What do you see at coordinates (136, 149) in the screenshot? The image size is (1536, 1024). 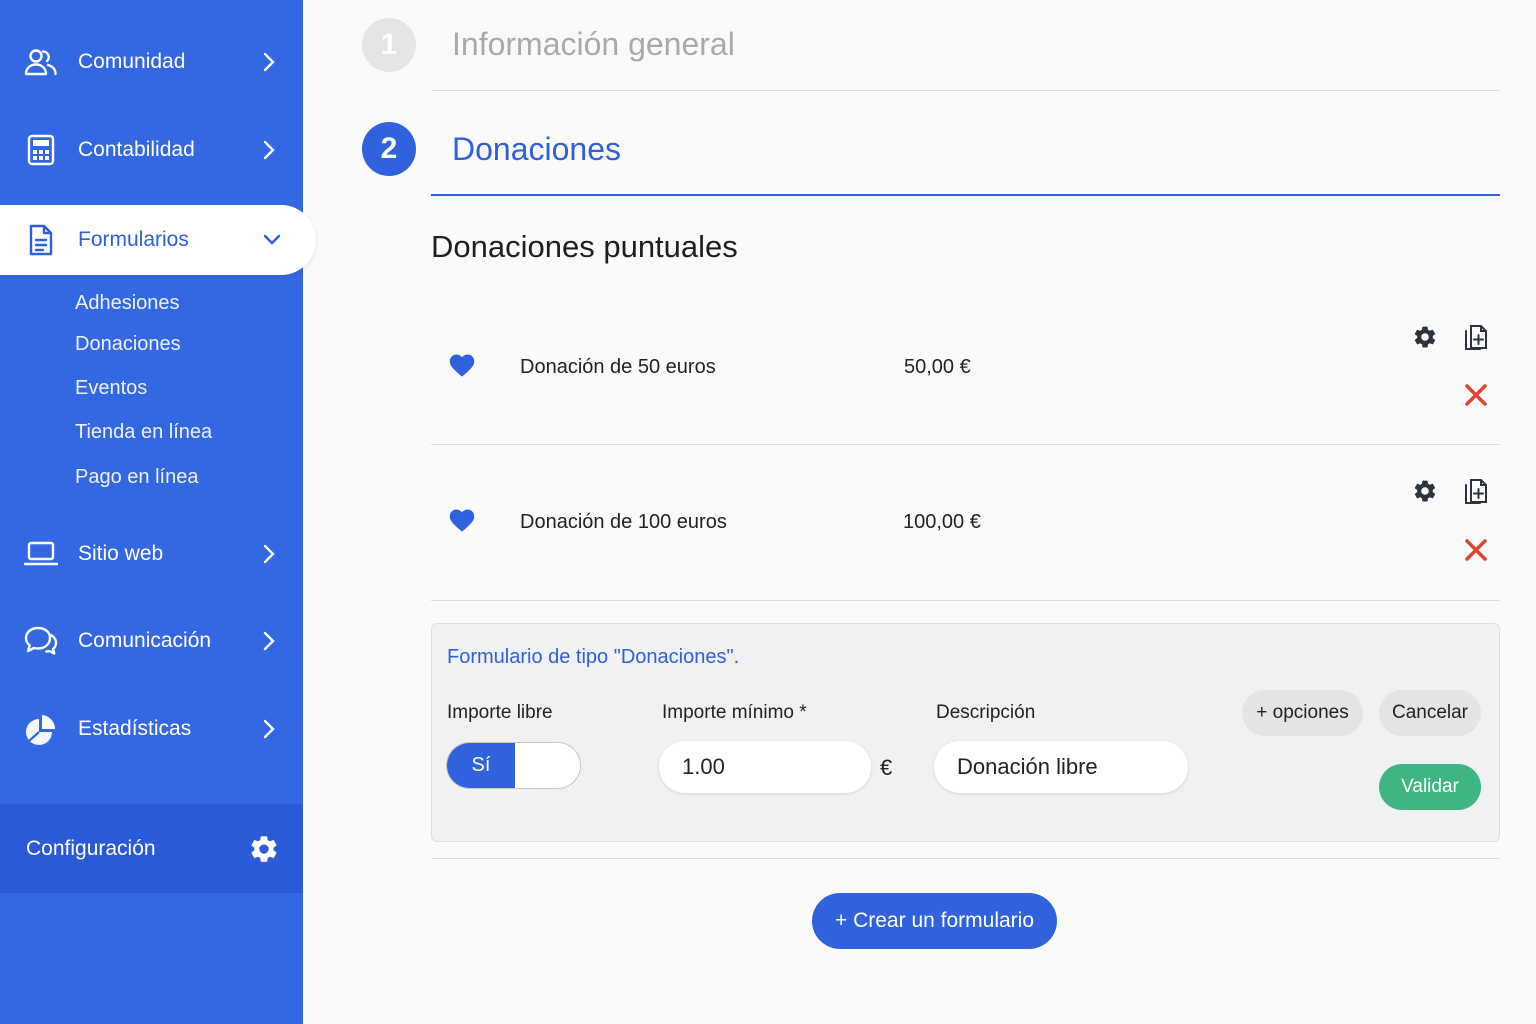 I see `sidebar-item-label: Contabilidad` at bounding box center [136, 149].